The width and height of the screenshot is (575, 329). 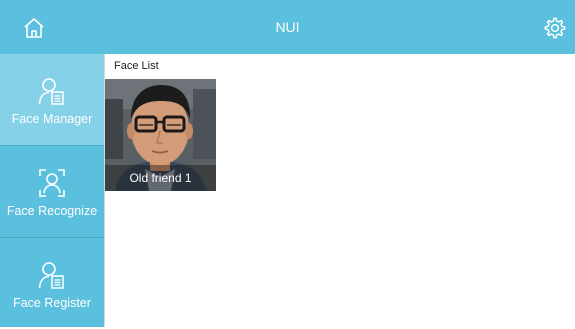 I want to click on face-card: Old friend 1, so click(x=160, y=135).